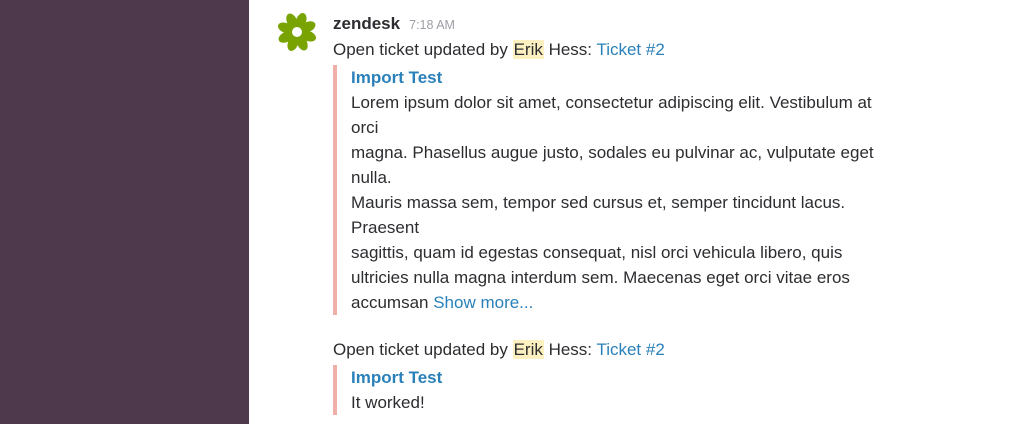  I want to click on body-line: nulla., so click(371, 177).